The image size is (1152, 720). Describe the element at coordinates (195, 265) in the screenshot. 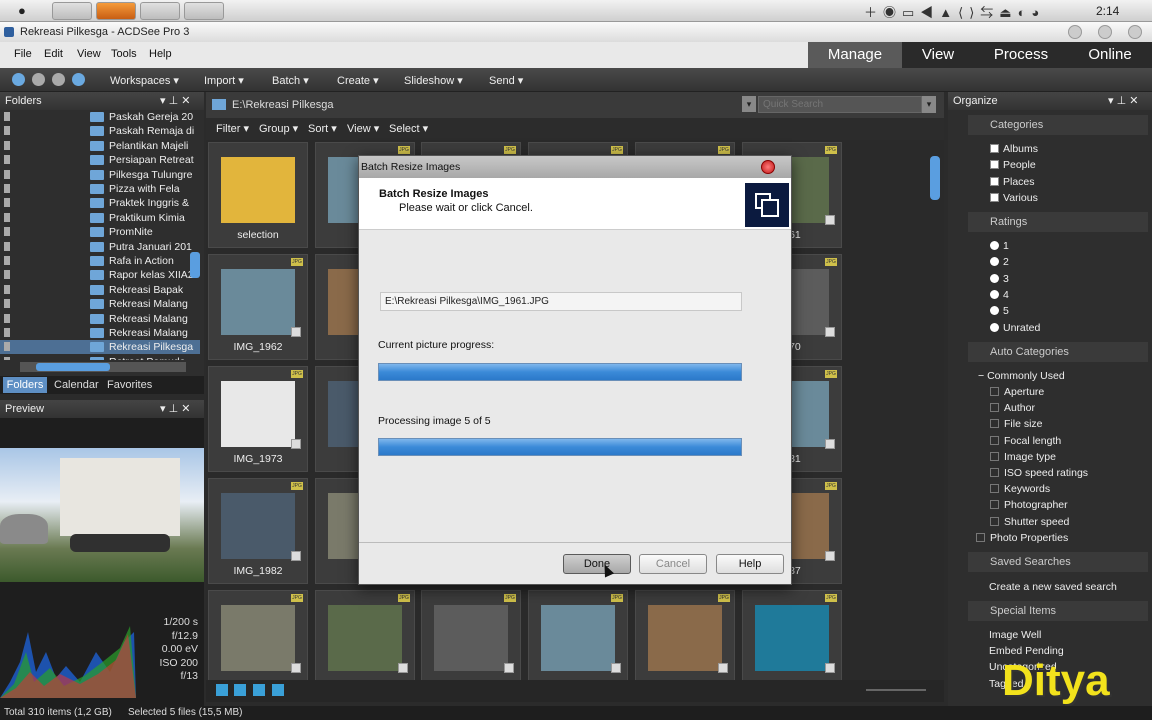

I see `folder-scrollbar` at that location.